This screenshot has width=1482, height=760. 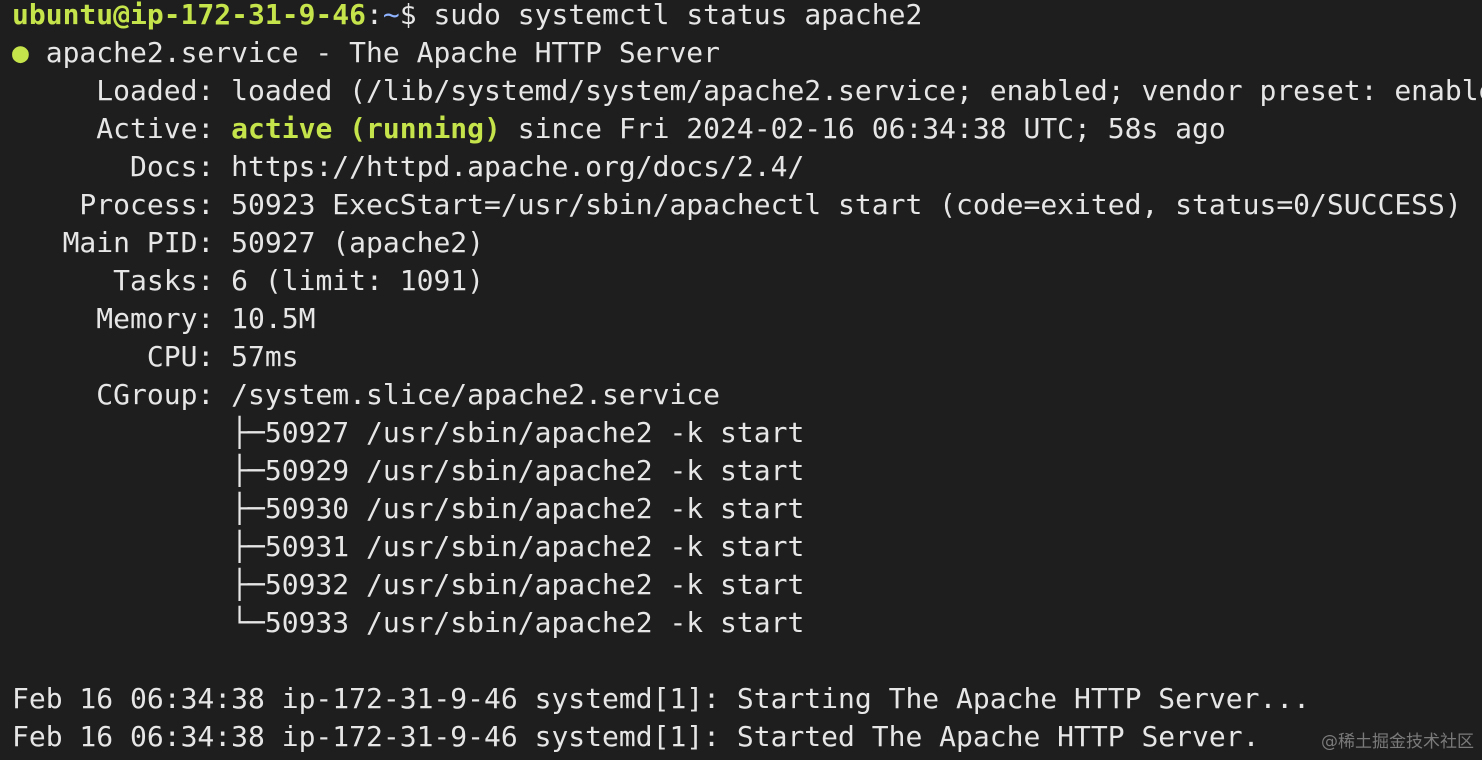 I want to click on active-label: Active:, so click(x=122, y=128).